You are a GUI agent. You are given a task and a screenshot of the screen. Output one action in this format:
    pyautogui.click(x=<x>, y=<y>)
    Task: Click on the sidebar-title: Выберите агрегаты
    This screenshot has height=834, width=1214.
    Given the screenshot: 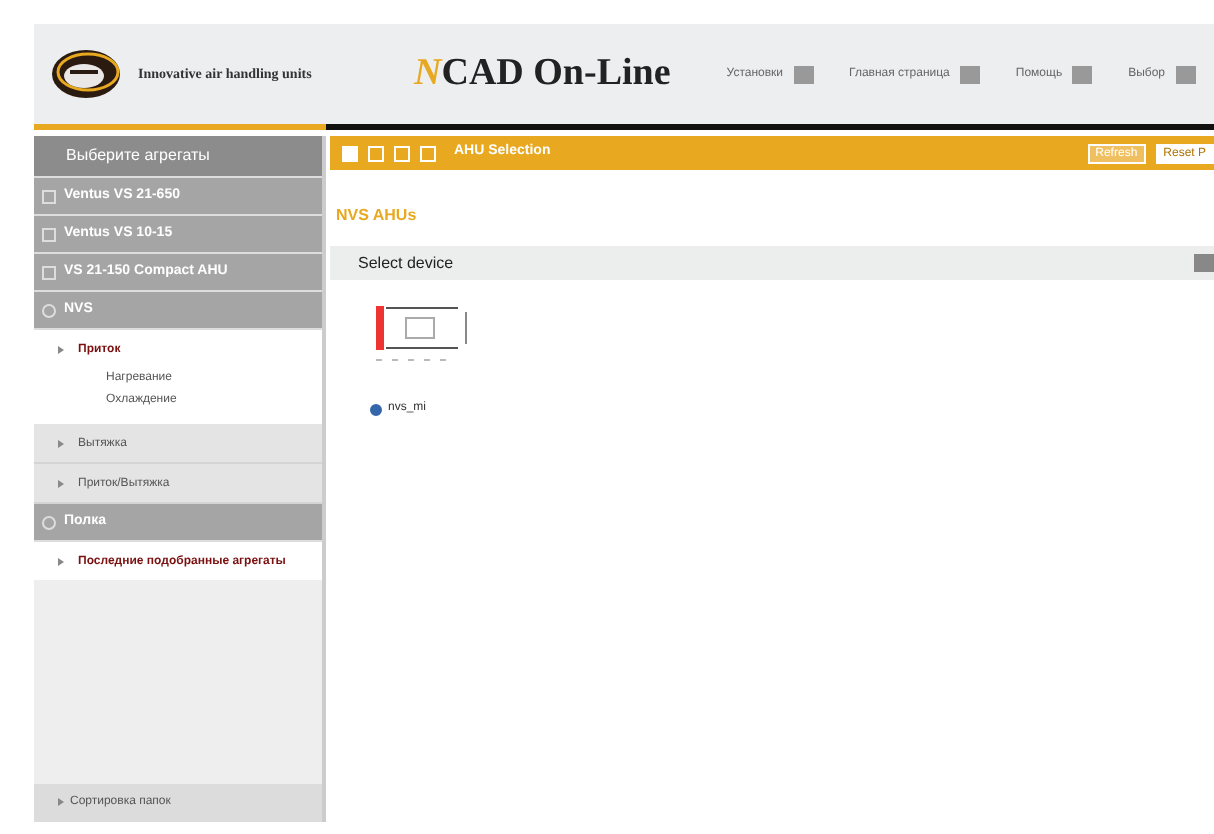 What is the action you would take?
    pyautogui.click(x=178, y=157)
    